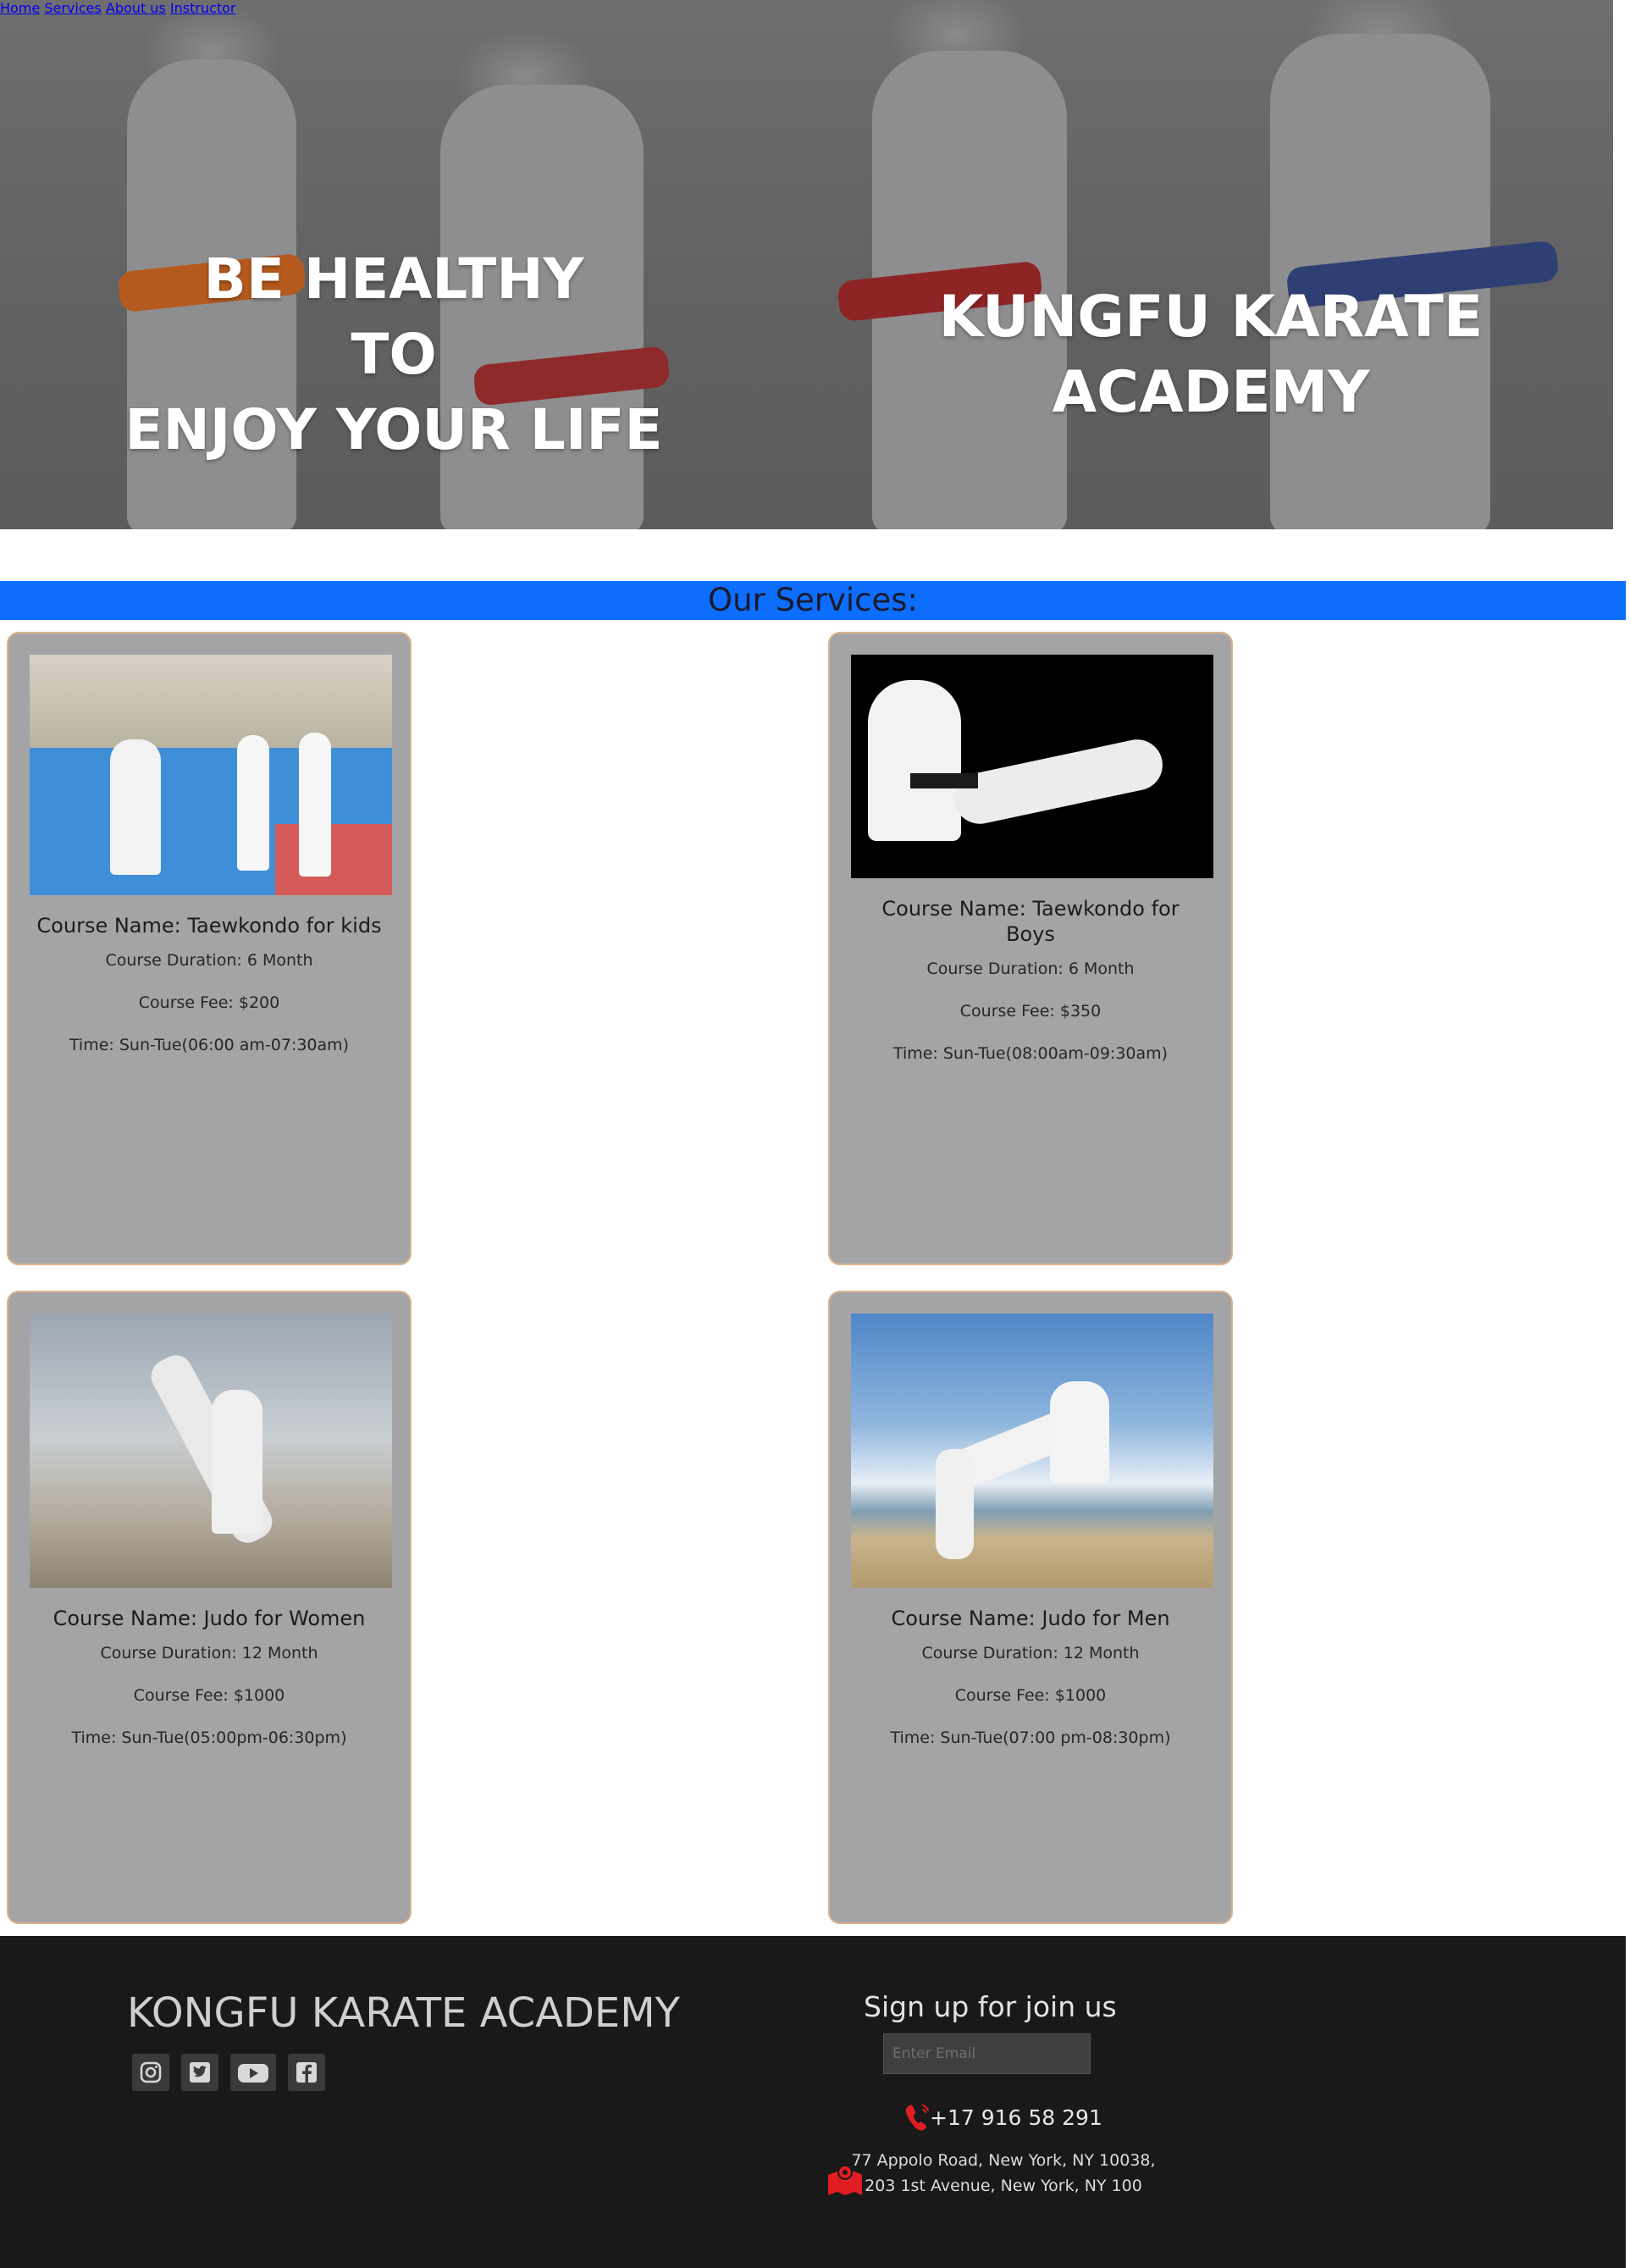  What do you see at coordinates (209, 1003) in the screenshot?
I see `course-fee: Course Fee: $200` at bounding box center [209, 1003].